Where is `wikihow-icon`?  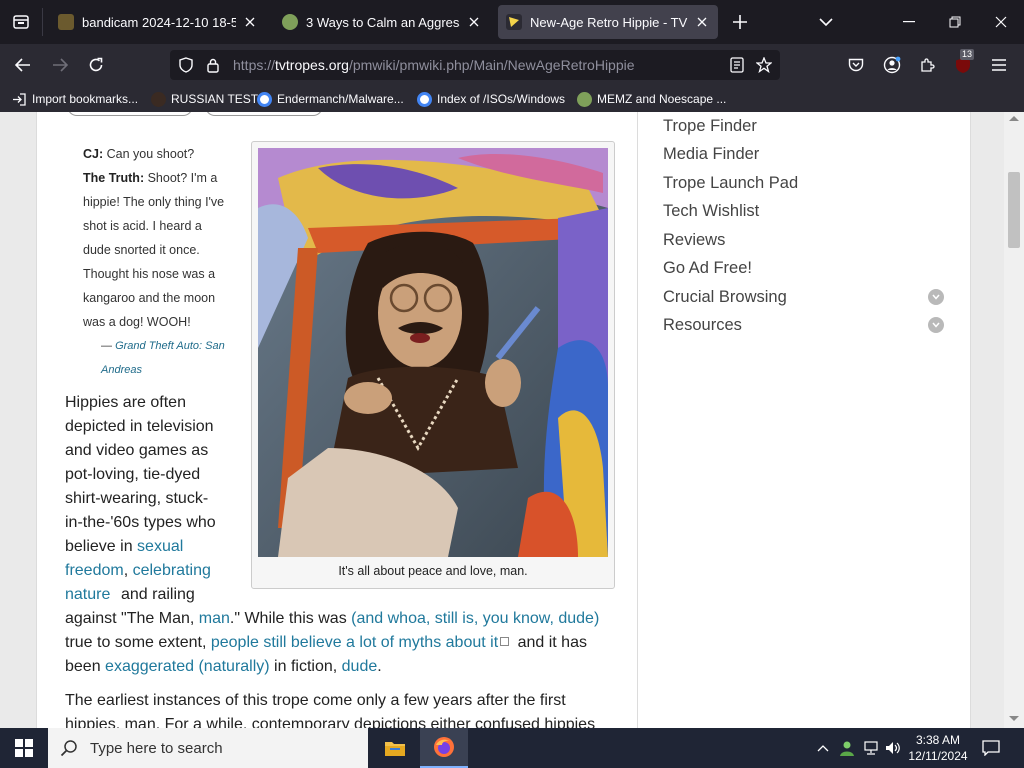 wikihow-icon is located at coordinates (290, 22).